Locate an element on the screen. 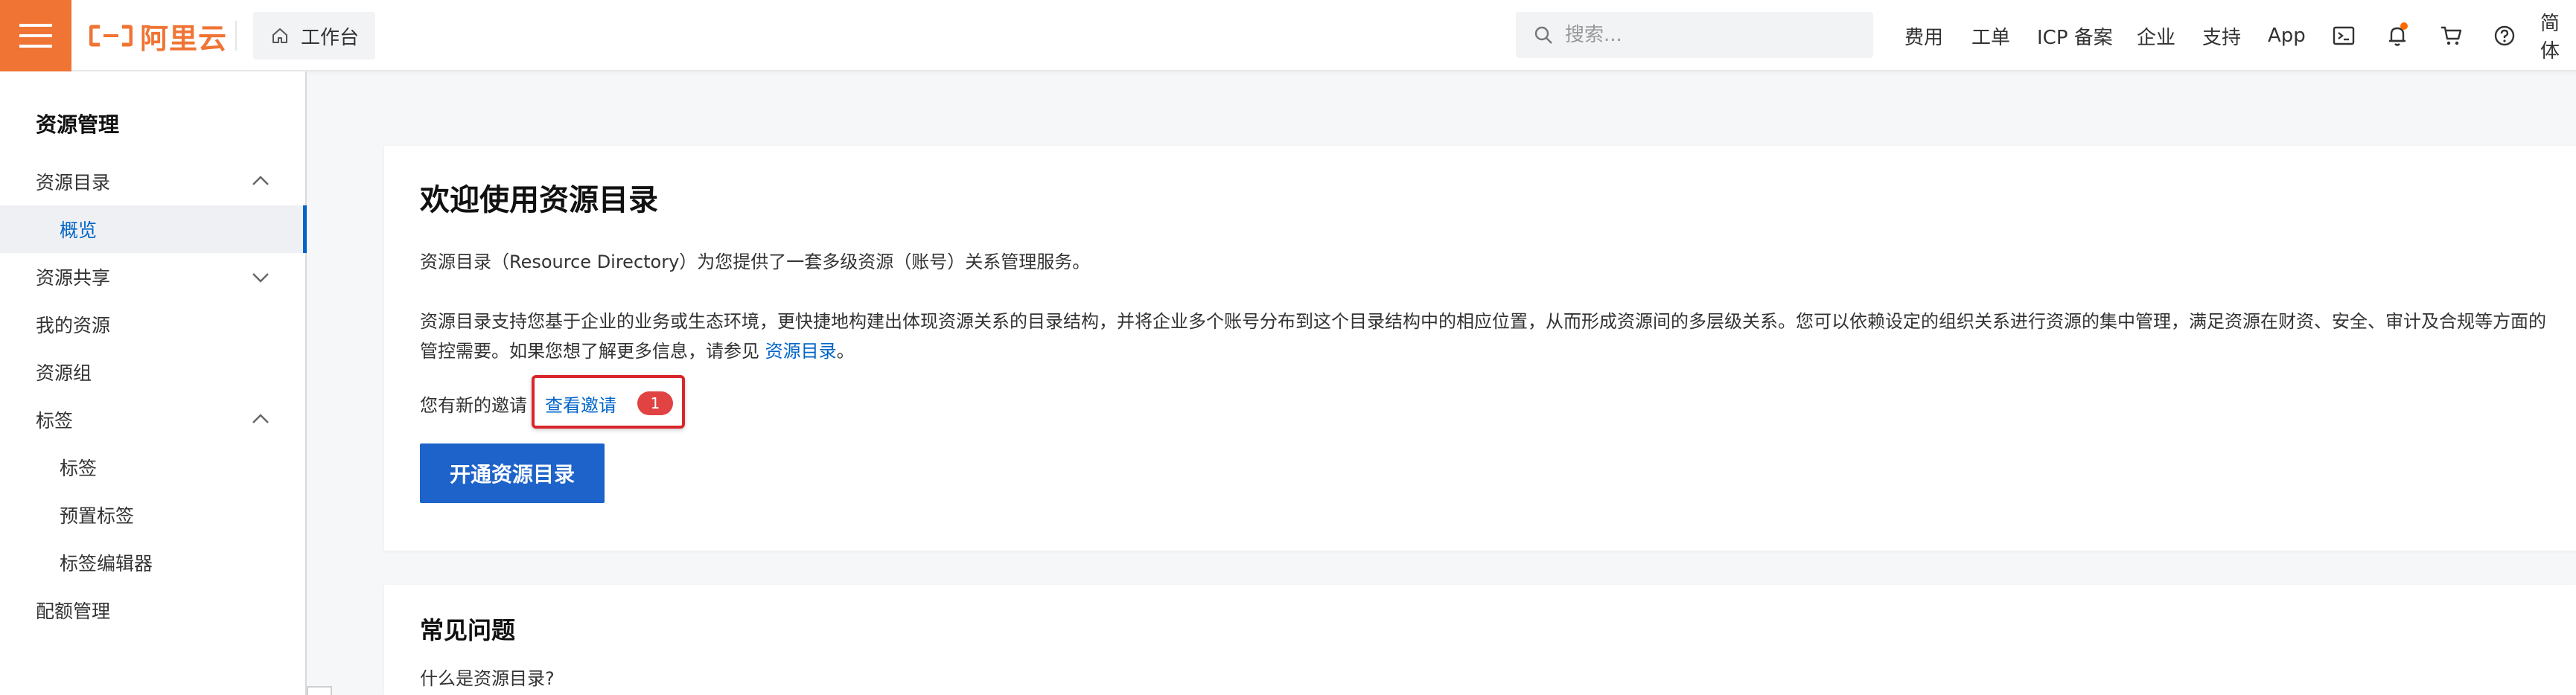 The width and height of the screenshot is (2576, 695). enable-resource-directory-button: 开通资源目录 is located at coordinates (512, 473).